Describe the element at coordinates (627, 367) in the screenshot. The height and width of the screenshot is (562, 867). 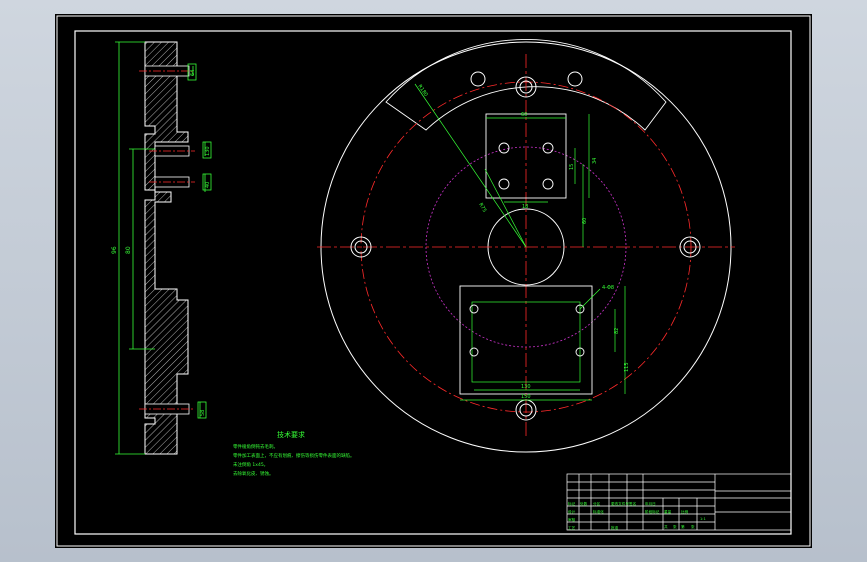
I see `dim-text: 115` at that location.